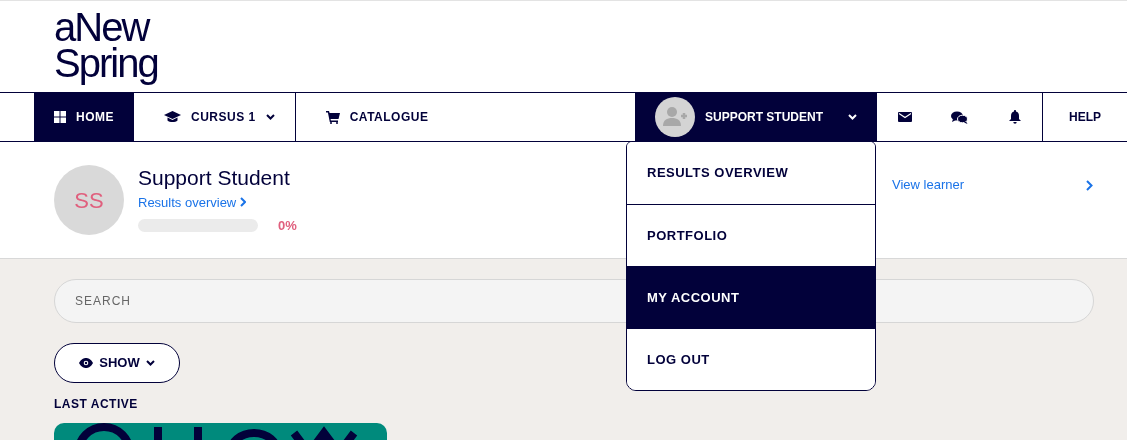 This screenshot has height=440, width=1127. I want to click on results-link: Results overview, so click(192, 202).